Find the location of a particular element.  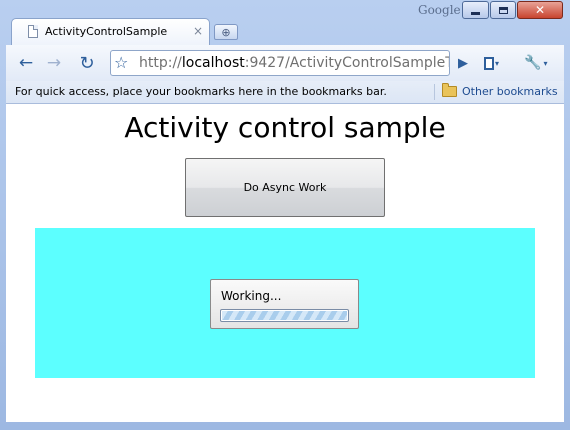

play-icon: ▶ is located at coordinates (463, 63).